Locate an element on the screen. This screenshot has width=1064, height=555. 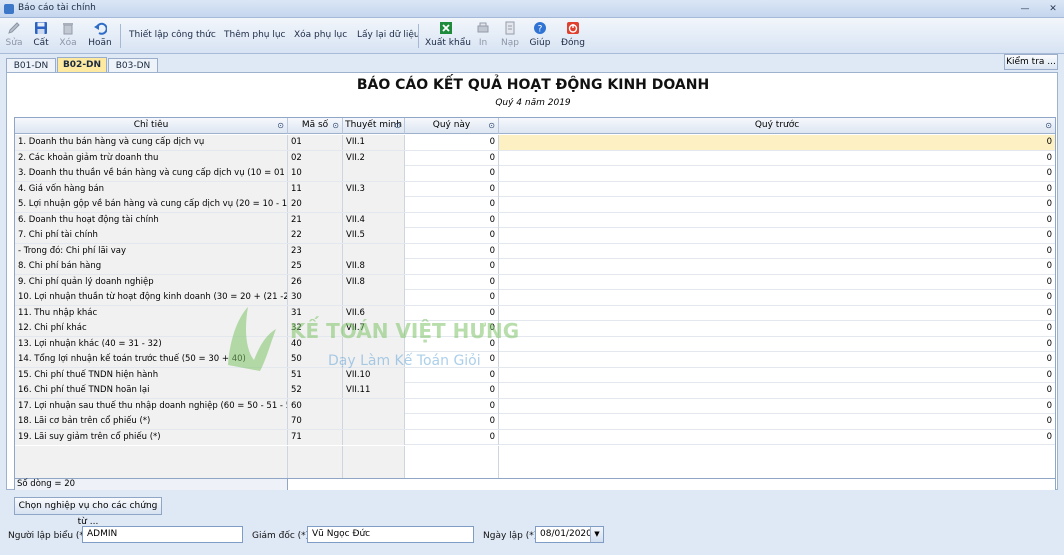
close-button: Đóng is located at coordinates (573, 36).